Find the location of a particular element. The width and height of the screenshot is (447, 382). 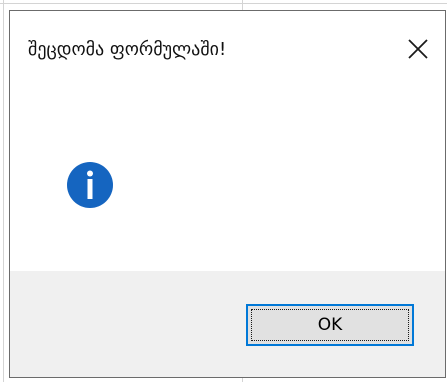

ok-button: OK is located at coordinates (330, 325).